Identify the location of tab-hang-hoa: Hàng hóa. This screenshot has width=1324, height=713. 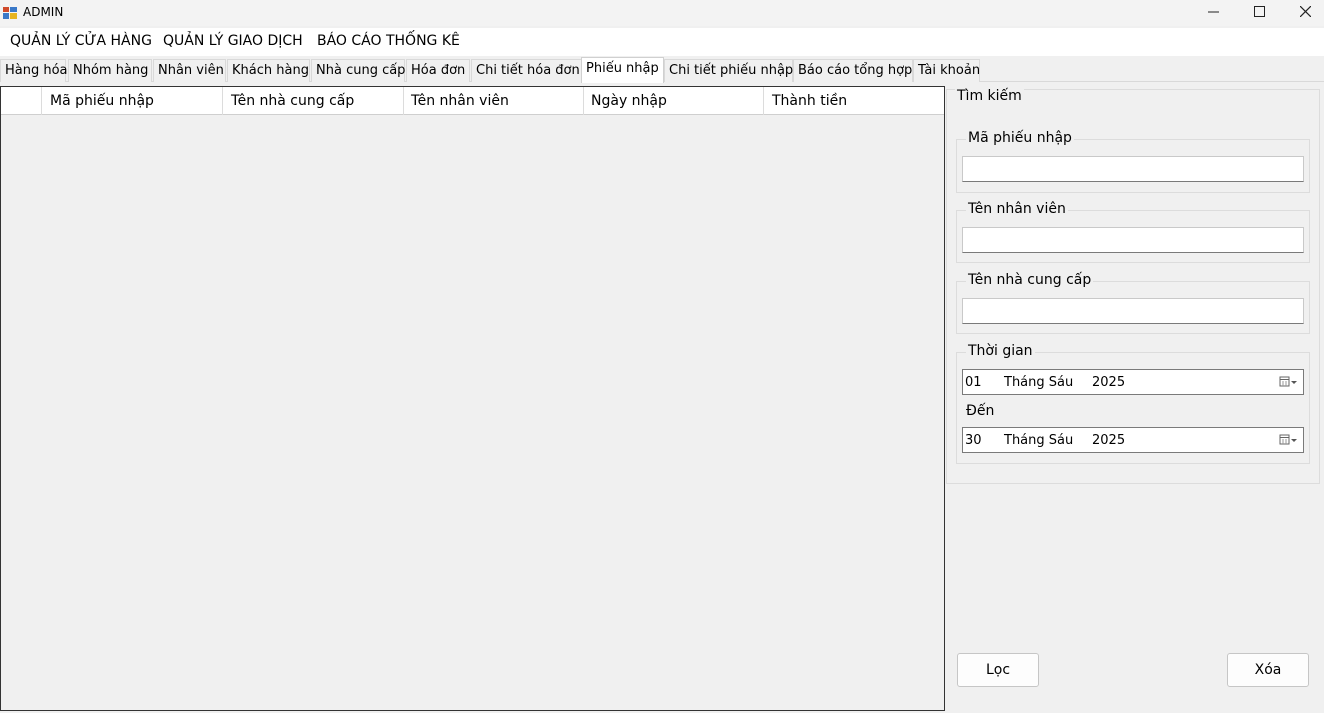
(34, 70).